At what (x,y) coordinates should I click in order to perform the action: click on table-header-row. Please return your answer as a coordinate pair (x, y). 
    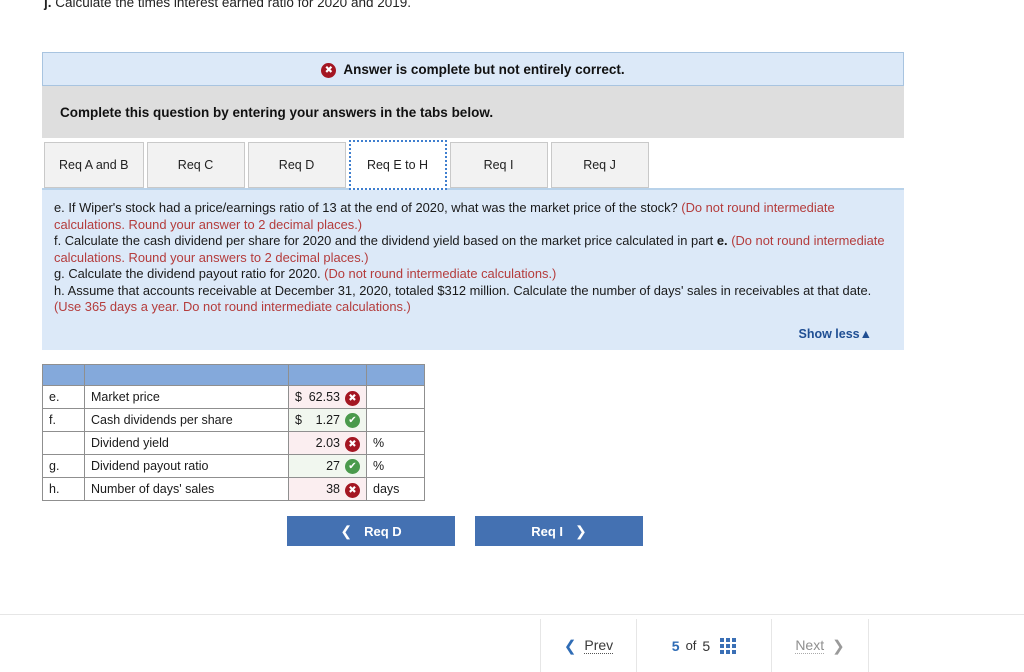
    Looking at the image, I should click on (233, 375).